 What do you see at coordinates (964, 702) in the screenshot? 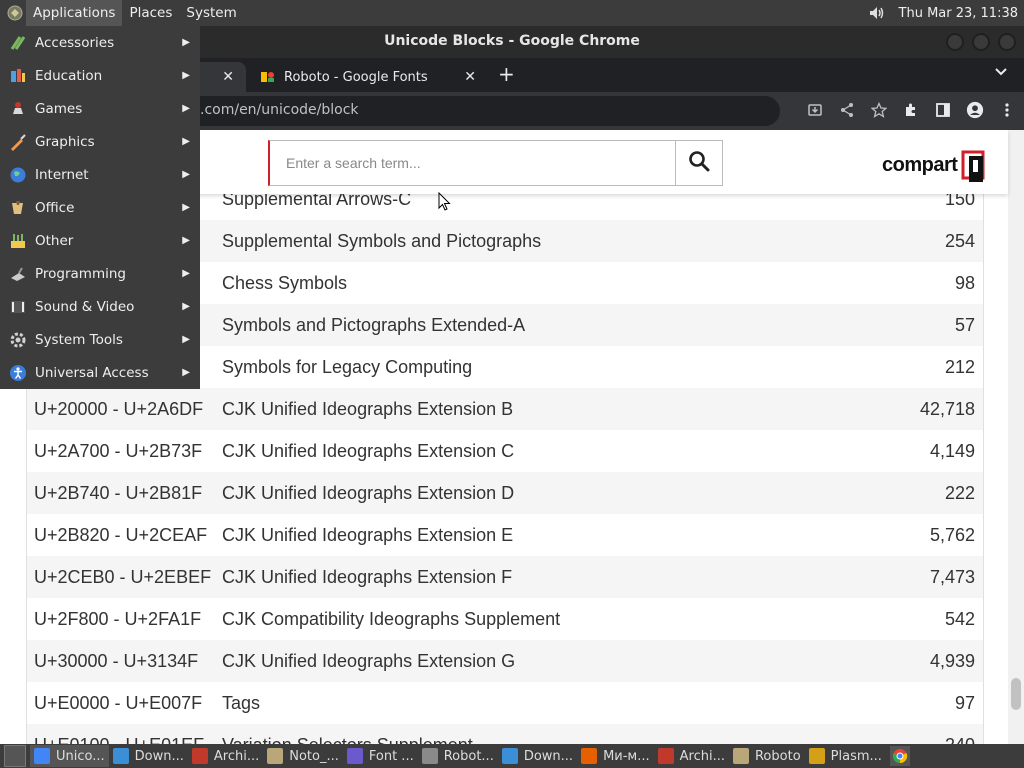
I see `block-count: 97` at bounding box center [964, 702].